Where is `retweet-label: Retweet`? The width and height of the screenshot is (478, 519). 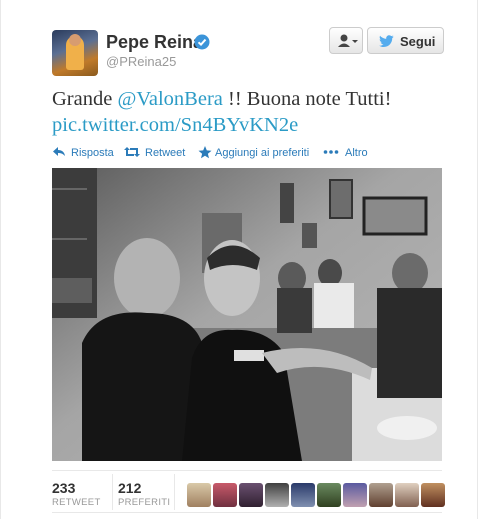
retweet-label: Retweet is located at coordinates (165, 153).